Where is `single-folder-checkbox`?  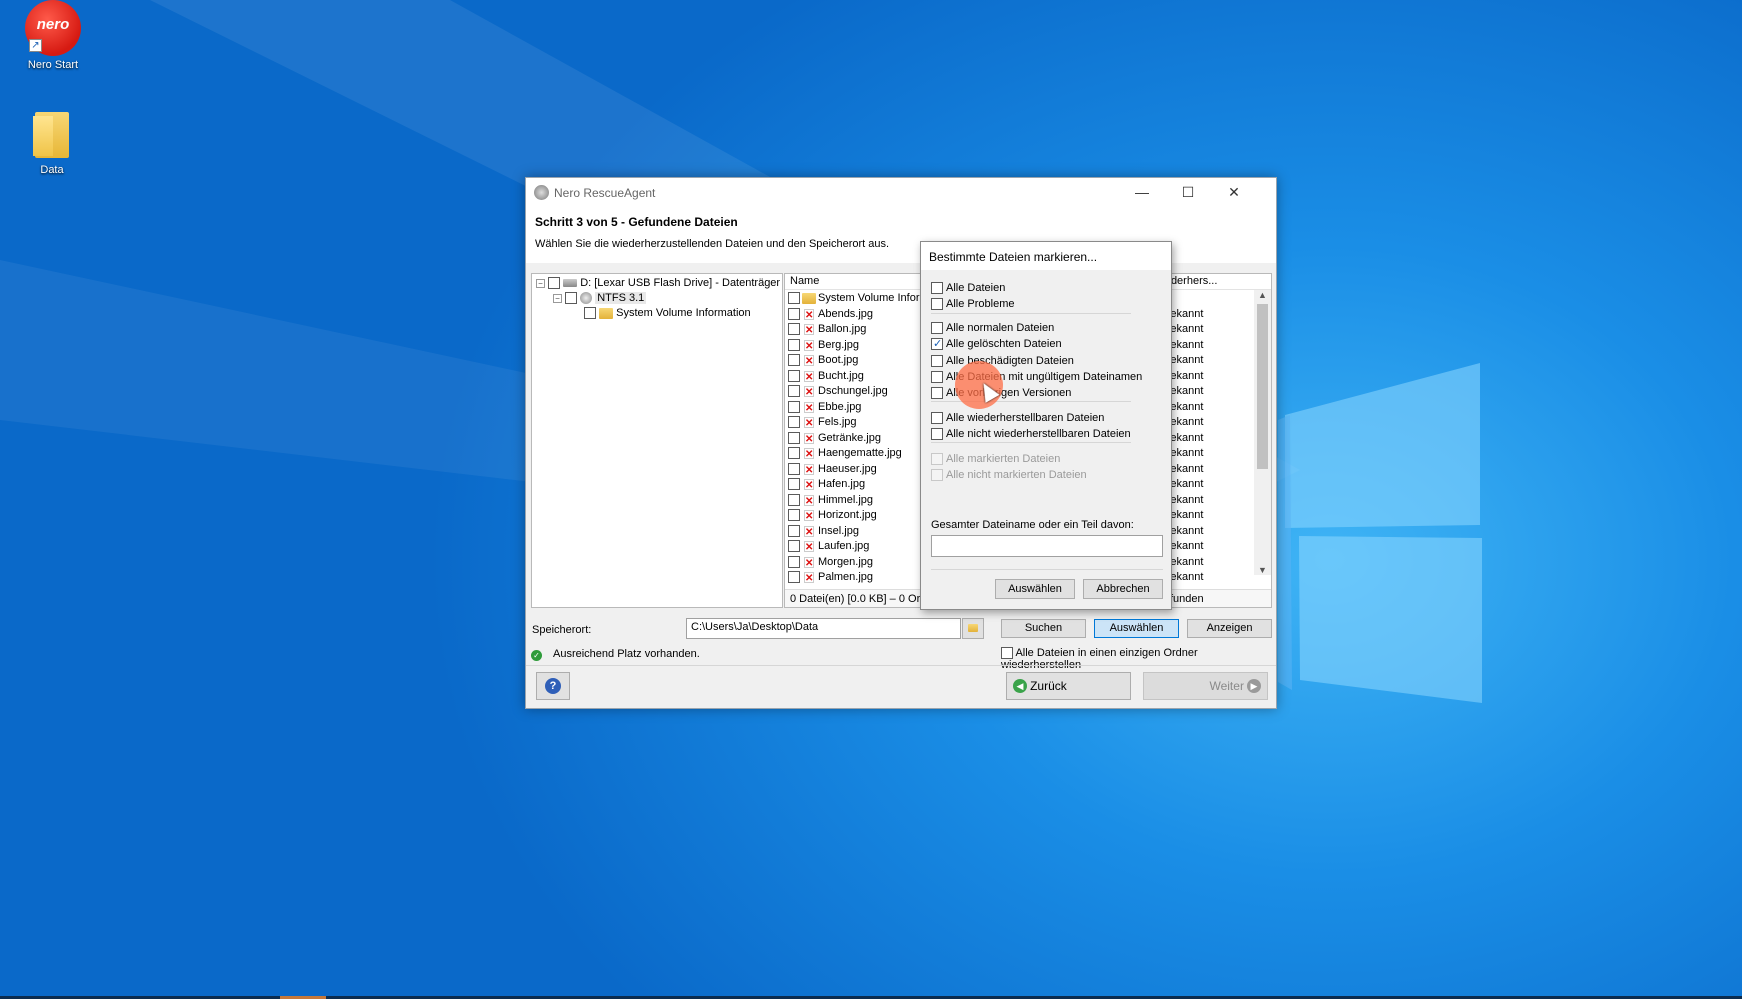
single-folder-checkbox is located at coordinates (1007, 653).